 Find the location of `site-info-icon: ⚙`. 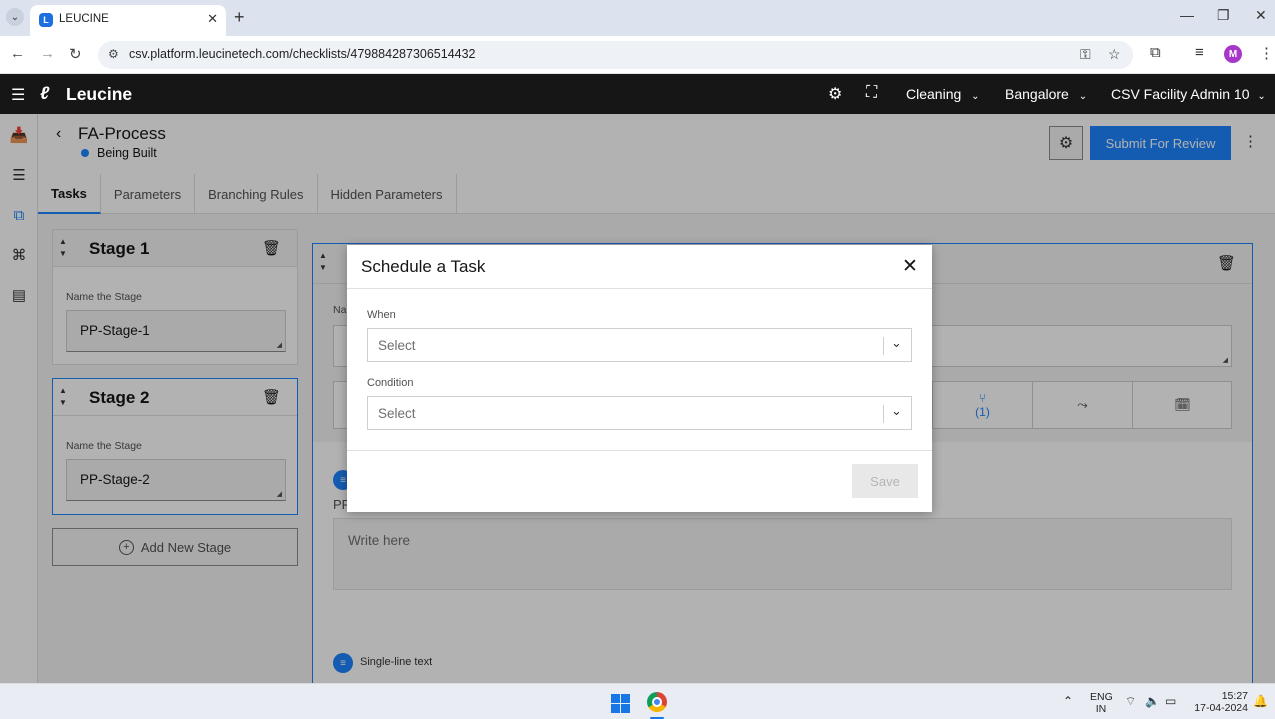

site-info-icon: ⚙ is located at coordinates (113, 54).